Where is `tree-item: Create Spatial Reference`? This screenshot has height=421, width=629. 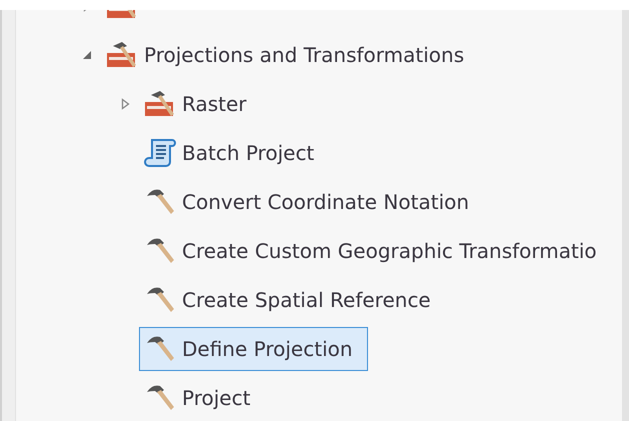
tree-item: Create Spatial Reference is located at coordinates (292, 300).